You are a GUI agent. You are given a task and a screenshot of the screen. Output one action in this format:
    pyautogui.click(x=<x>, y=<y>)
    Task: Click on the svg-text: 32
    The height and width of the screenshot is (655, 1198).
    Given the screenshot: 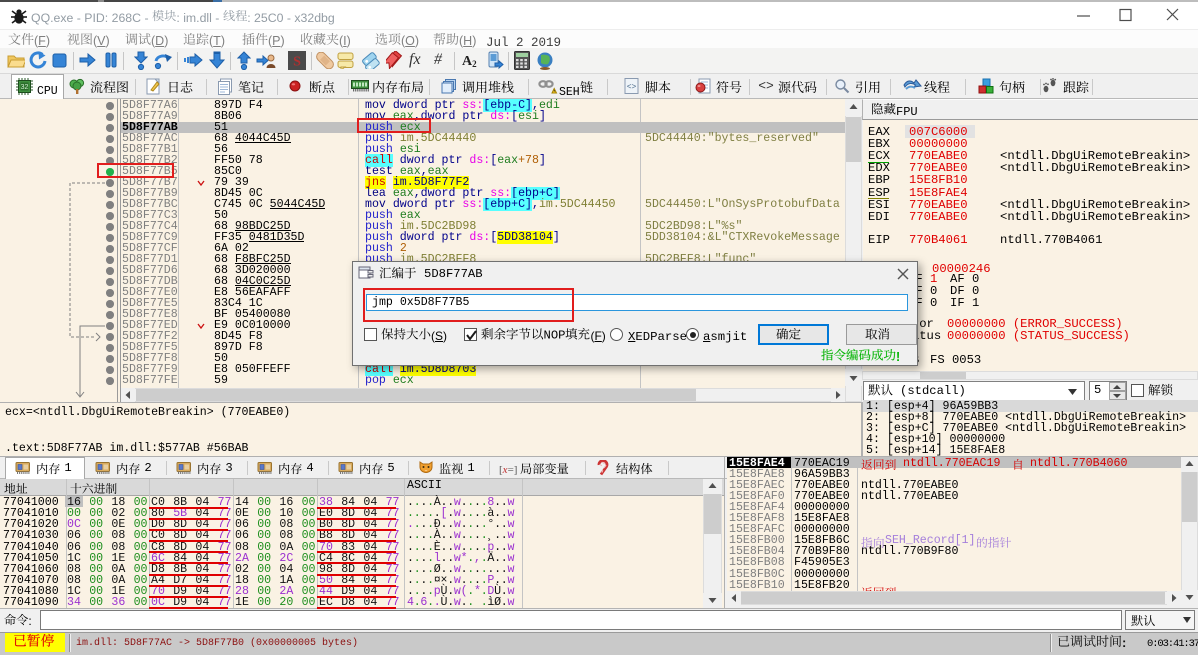 What is the action you would take?
    pyautogui.click(x=25, y=87)
    